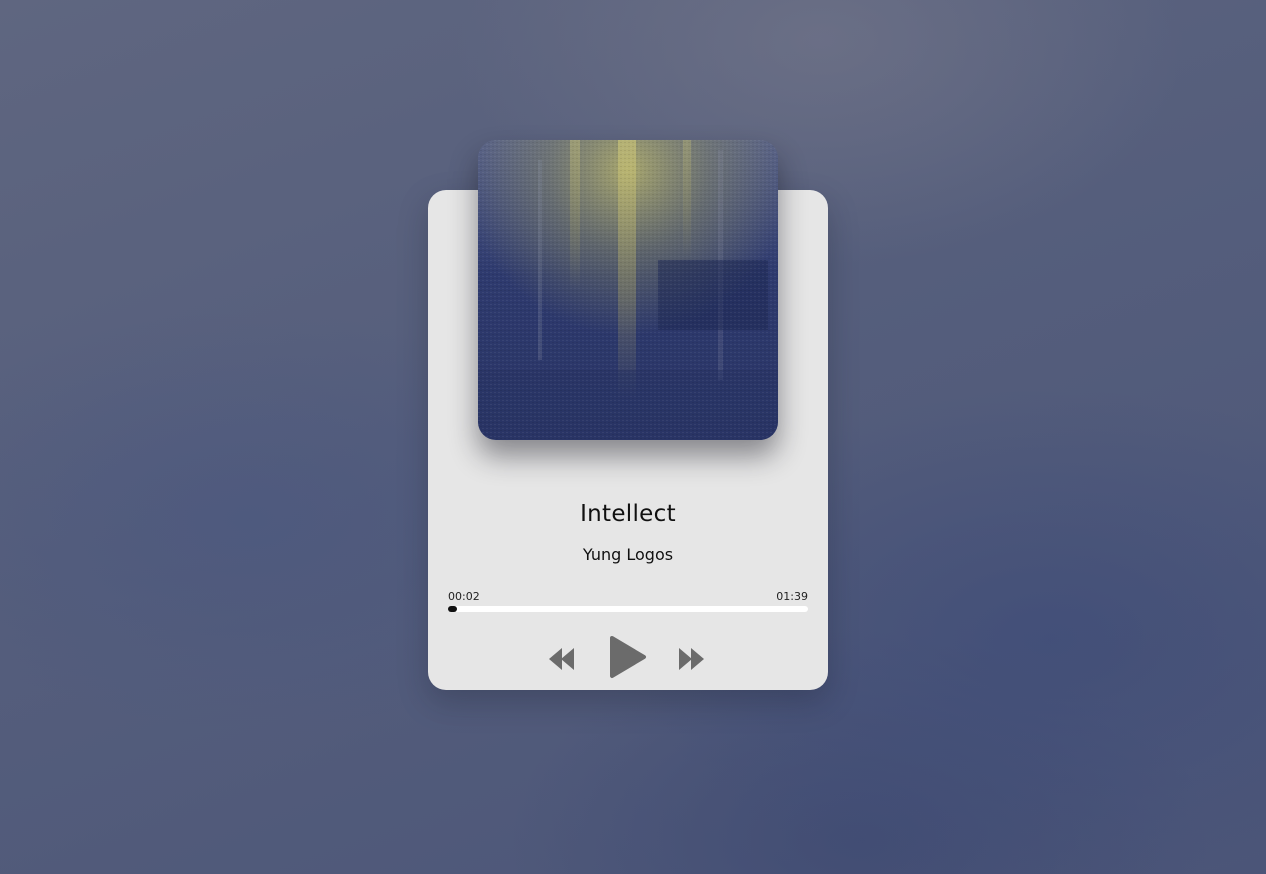  I want to click on next-button, so click(693, 659).